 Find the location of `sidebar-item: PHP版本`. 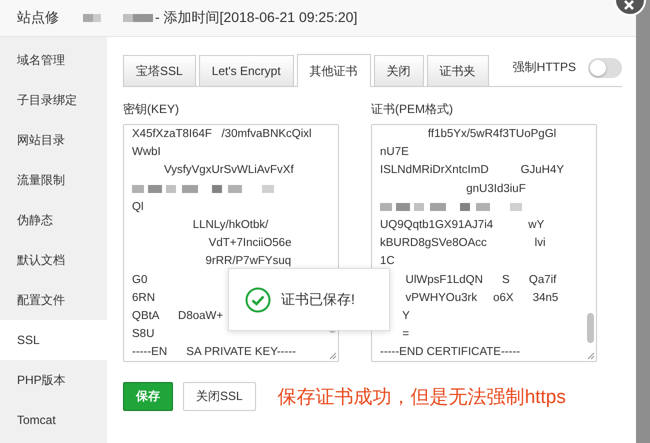

sidebar-item: PHP版本 is located at coordinates (53, 380).